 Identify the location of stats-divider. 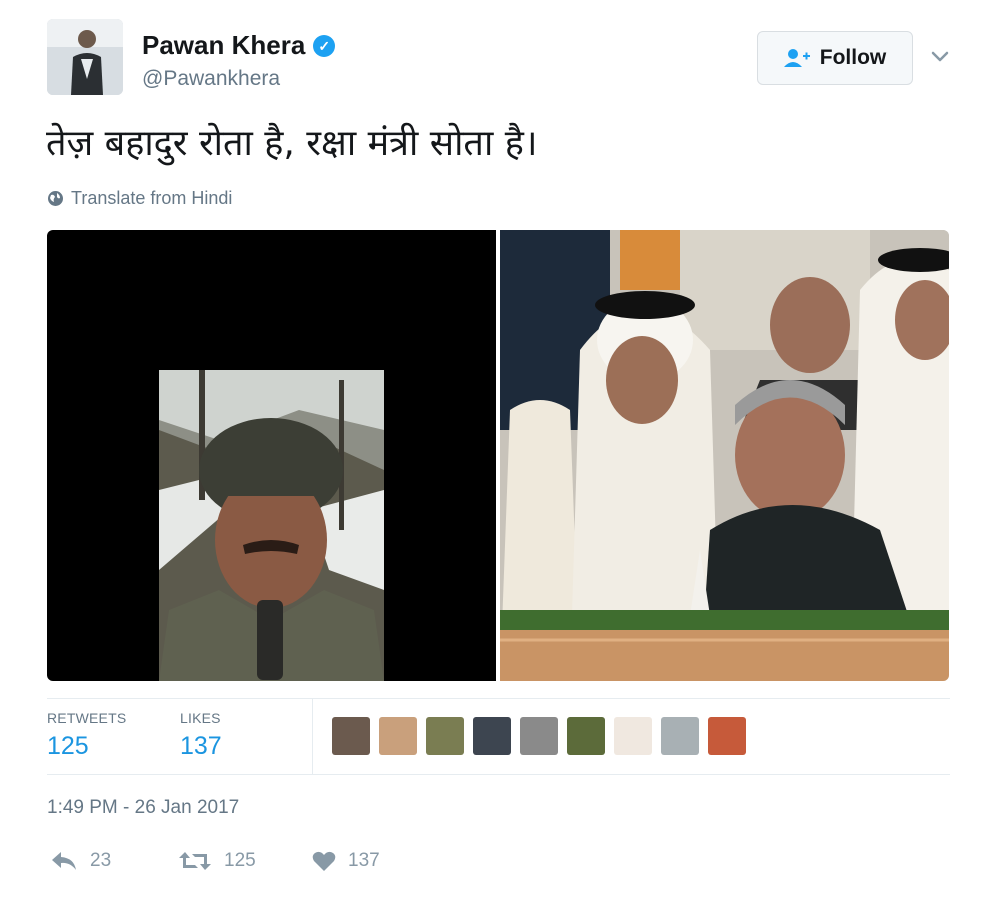
(312, 736).